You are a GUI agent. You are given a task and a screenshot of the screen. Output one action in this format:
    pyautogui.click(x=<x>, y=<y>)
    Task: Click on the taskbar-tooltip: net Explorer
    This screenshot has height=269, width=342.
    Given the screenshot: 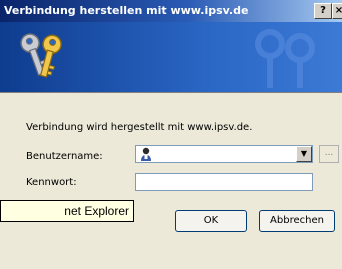 What is the action you would take?
    pyautogui.click(x=67, y=211)
    